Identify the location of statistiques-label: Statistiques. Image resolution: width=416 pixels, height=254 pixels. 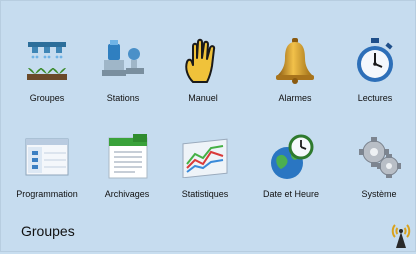
(205, 194).